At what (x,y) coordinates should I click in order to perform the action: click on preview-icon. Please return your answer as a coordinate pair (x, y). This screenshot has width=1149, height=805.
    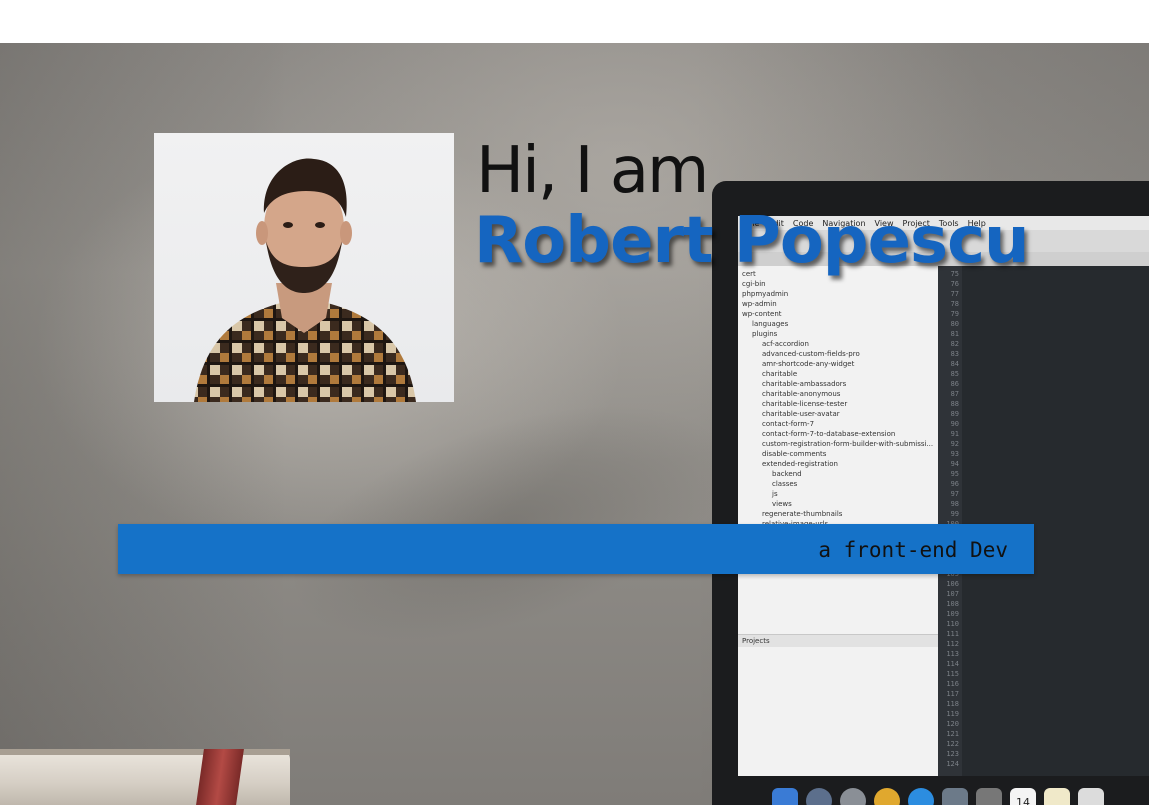
    Looking at the image, I should click on (955, 796).